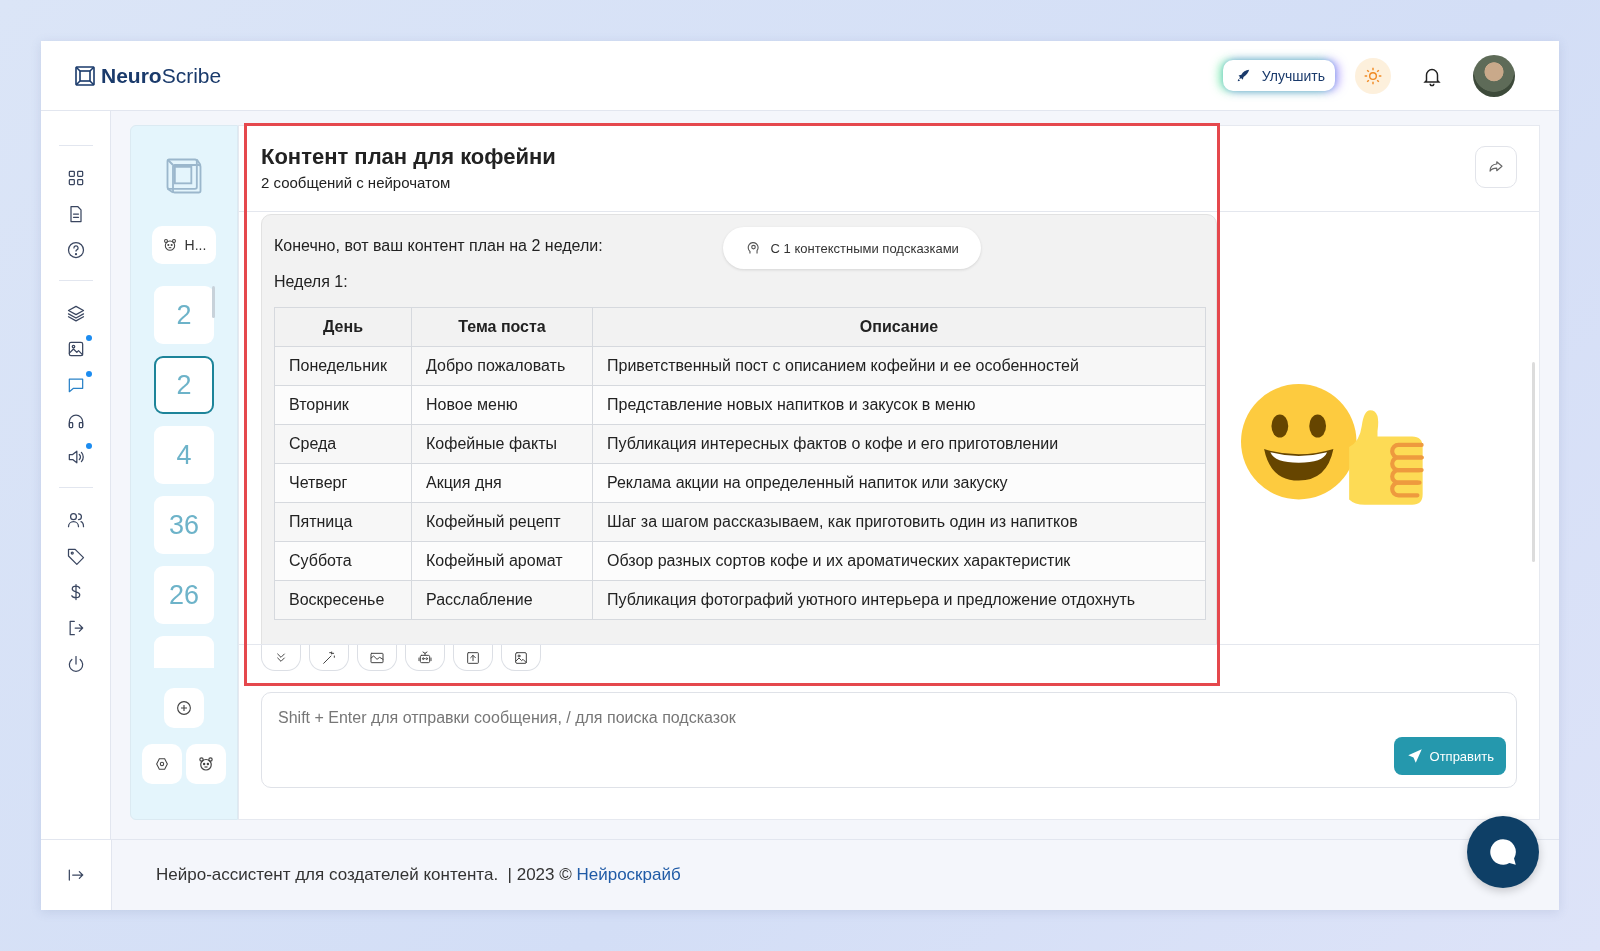 This screenshot has height=951, width=1600. Describe the element at coordinates (184, 455) in the screenshot. I see `chat-card: 4` at that location.